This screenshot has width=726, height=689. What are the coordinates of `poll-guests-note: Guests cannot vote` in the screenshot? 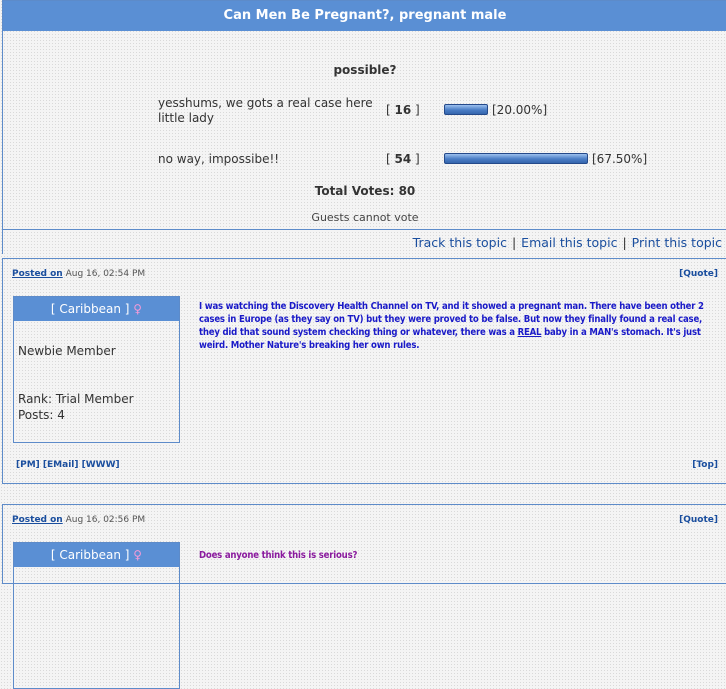 It's located at (365, 217).